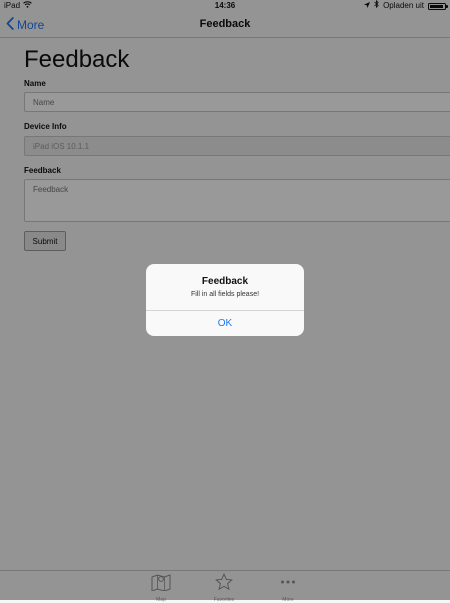 This screenshot has width=450, height=603. Describe the element at coordinates (225, 294) in the screenshot. I see `alert-message: Fill in all fields please!` at that location.